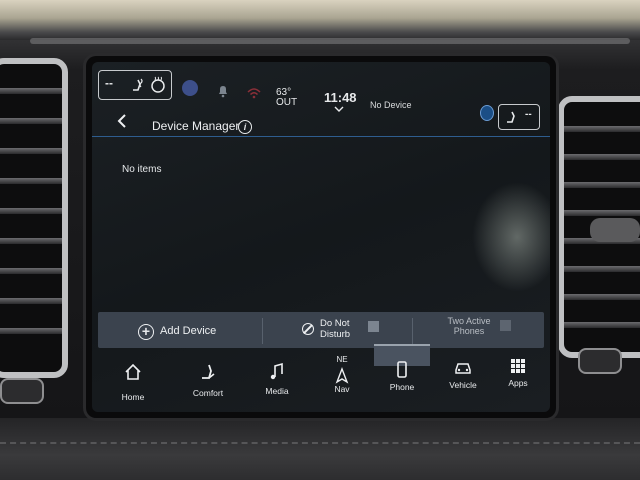  I want to click on two-active-line2: Phones, so click(469, 331).